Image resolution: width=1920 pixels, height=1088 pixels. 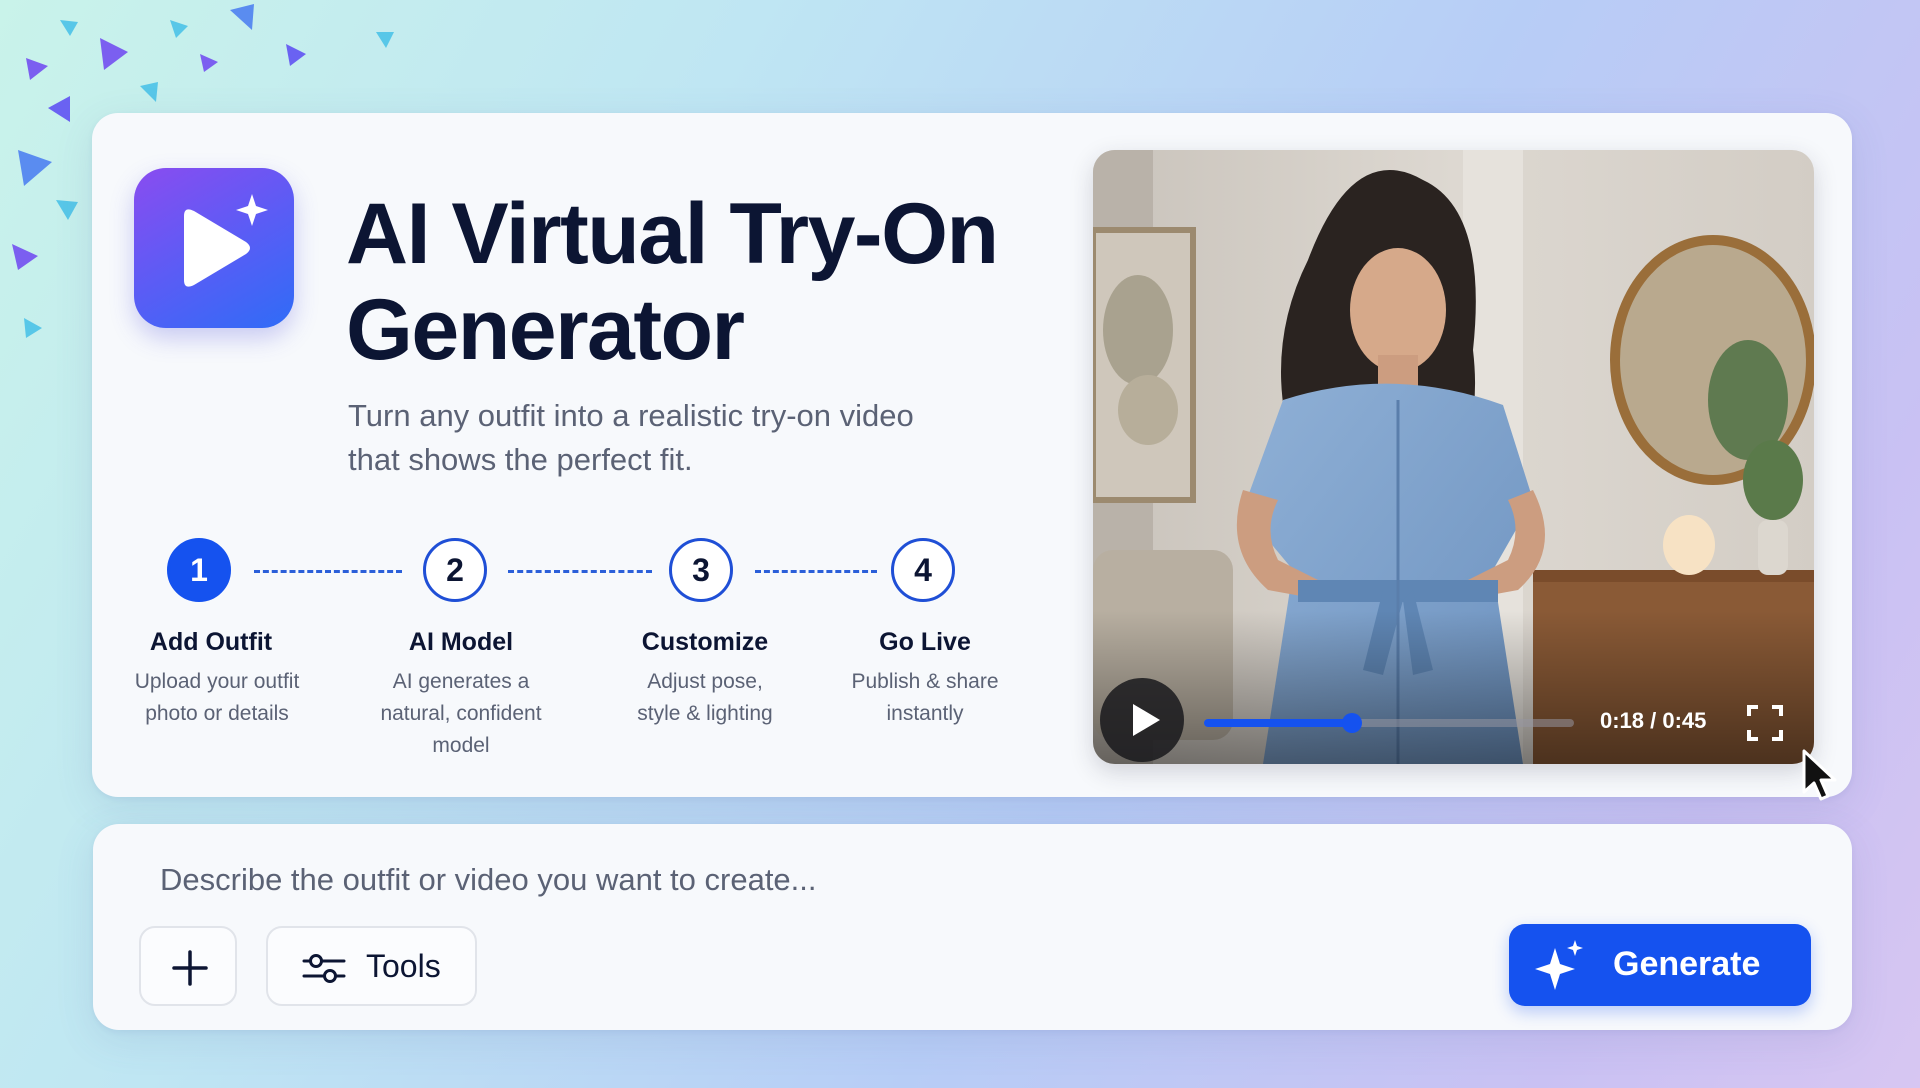 I want to click on plus-icon, so click(x=190, y=968).